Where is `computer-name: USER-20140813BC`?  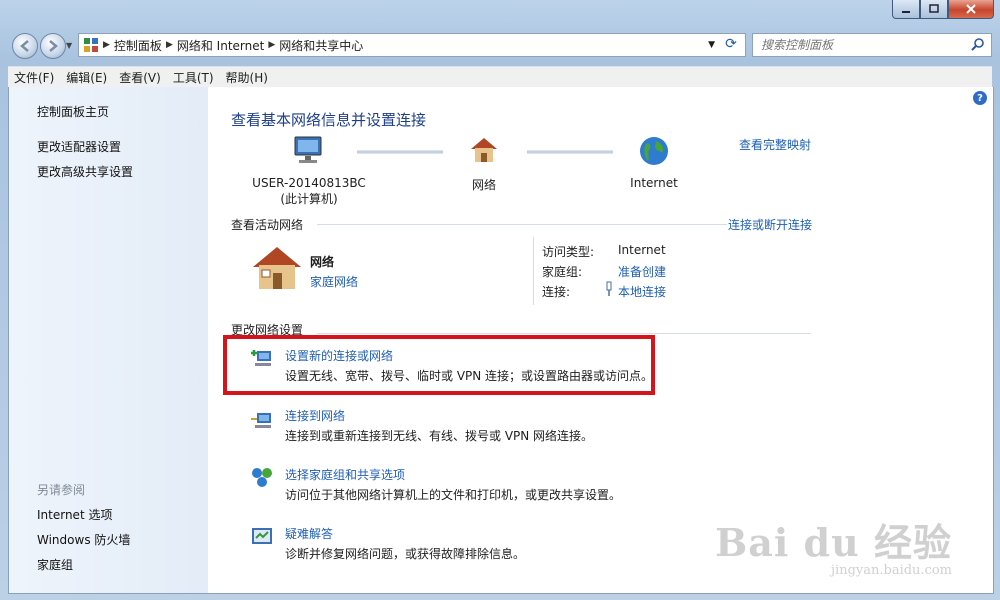 computer-name: USER-20140813BC is located at coordinates (309, 183).